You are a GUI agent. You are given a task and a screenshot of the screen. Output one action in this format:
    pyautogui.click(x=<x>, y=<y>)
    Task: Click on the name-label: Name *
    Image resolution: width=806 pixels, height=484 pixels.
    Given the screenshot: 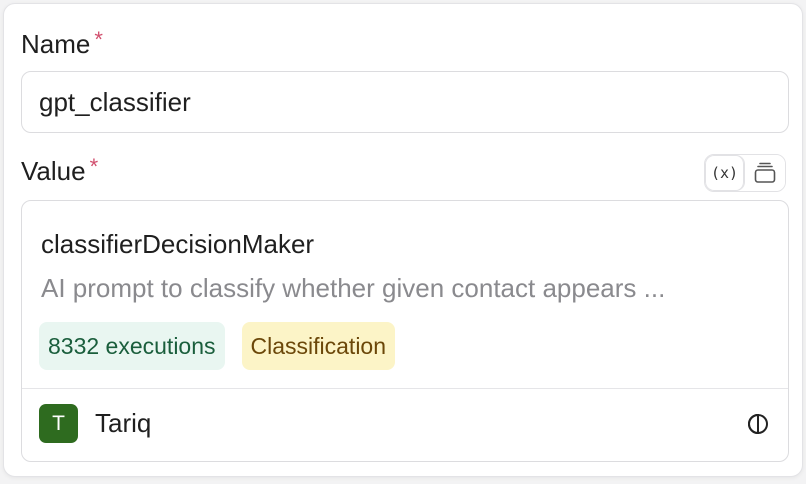 What is the action you would take?
    pyautogui.click(x=62, y=44)
    